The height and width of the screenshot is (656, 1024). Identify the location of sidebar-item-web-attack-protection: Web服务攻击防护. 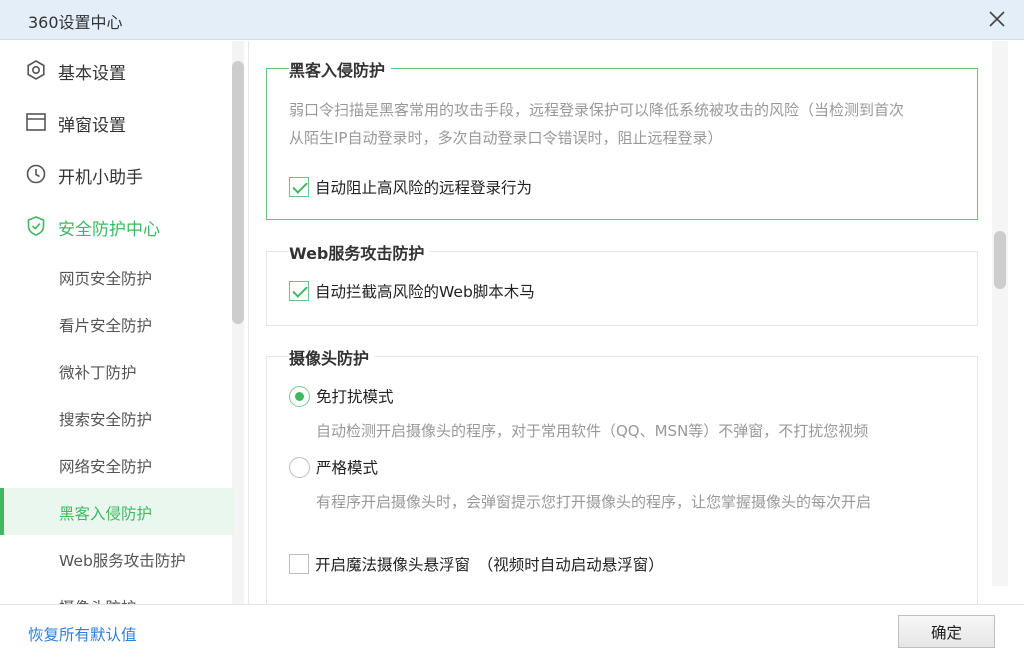
(117, 558).